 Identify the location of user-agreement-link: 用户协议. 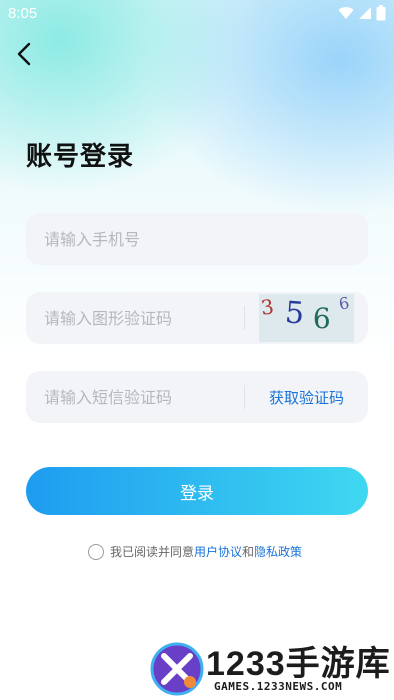
(218, 551).